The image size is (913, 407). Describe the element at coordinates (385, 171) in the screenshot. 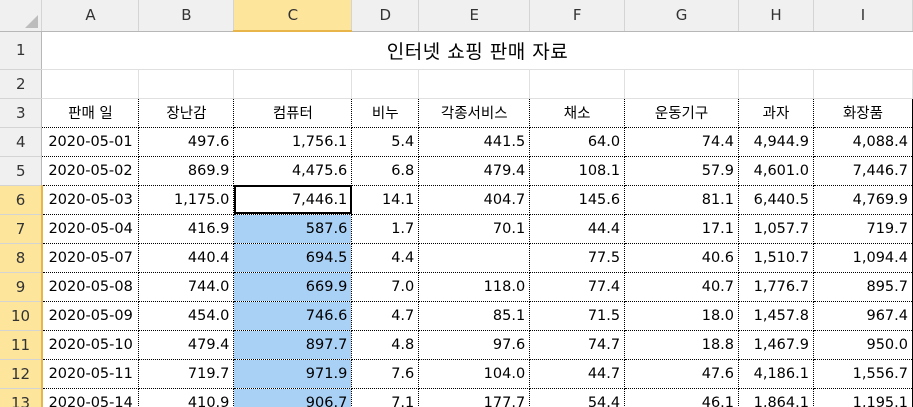

I see `value-cell: 6.8` at that location.